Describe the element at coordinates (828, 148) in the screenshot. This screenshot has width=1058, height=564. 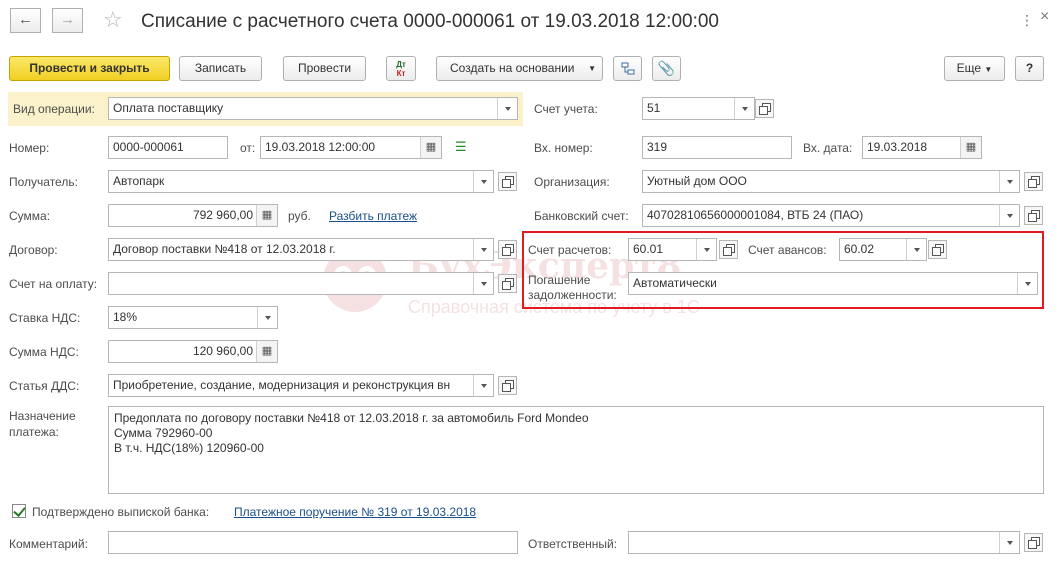
I see `in-date-label: Вх. дата:` at that location.